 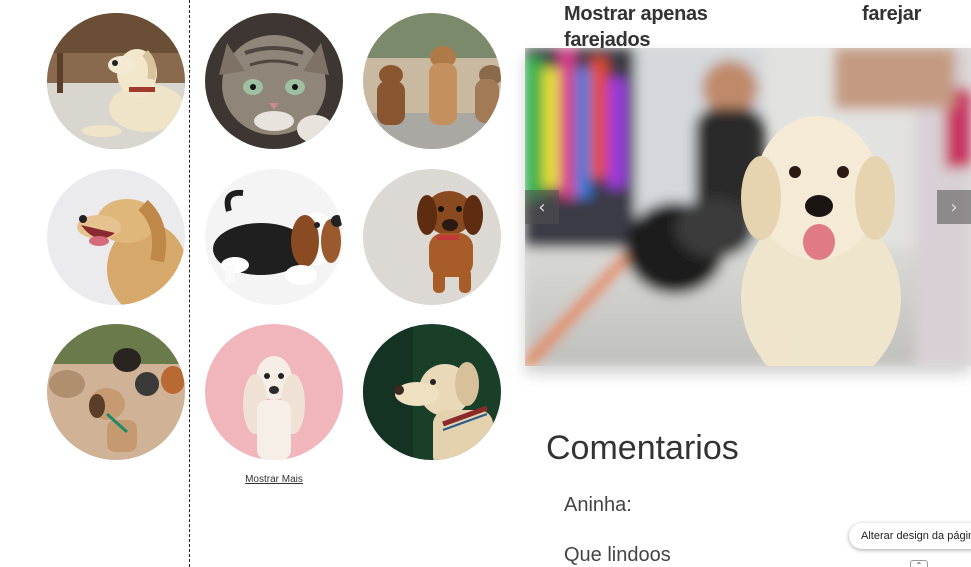 What do you see at coordinates (891, 14) in the screenshot?
I see `sniff-label: farejar` at bounding box center [891, 14].